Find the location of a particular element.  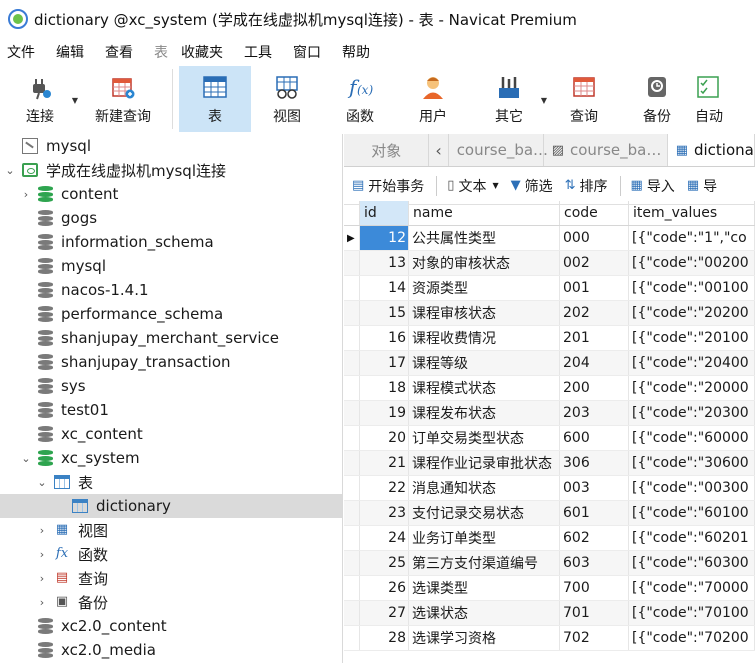

cell-code: 202 is located at coordinates (594, 313).